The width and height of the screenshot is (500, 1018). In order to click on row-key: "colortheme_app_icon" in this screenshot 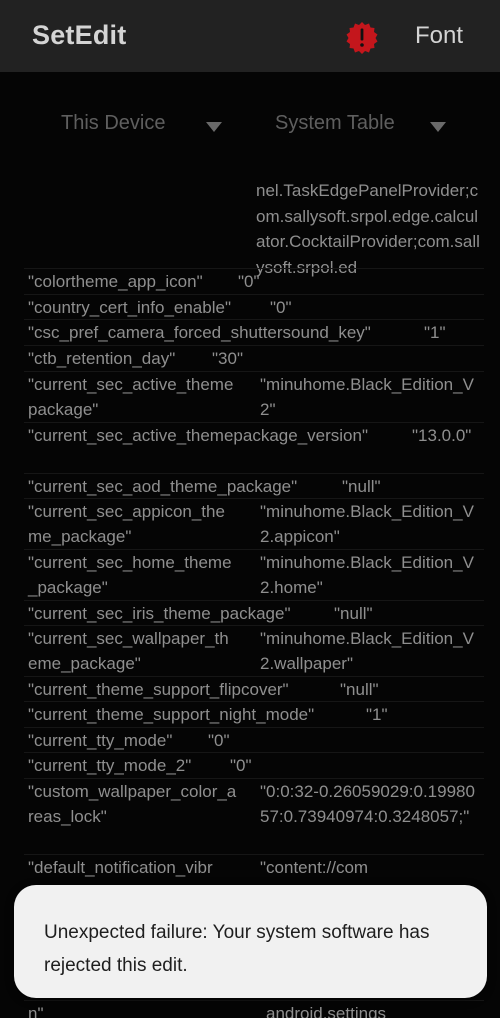, I will do `click(115, 281)`.